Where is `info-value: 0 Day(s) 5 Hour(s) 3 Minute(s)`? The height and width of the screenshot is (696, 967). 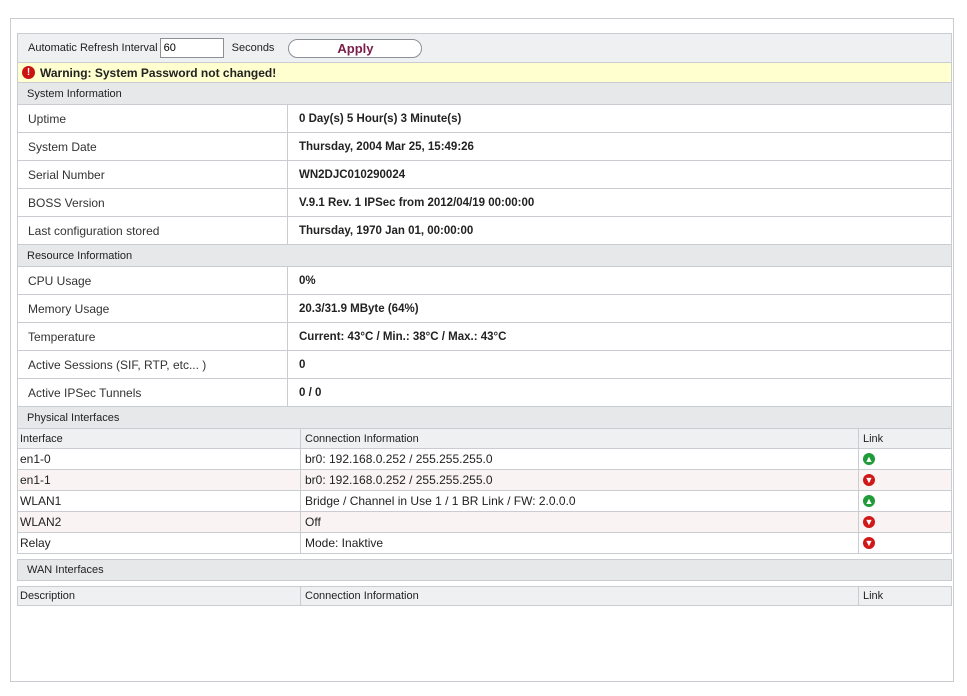 info-value: 0 Day(s) 5 Hour(s) 3 Minute(s) is located at coordinates (380, 118).